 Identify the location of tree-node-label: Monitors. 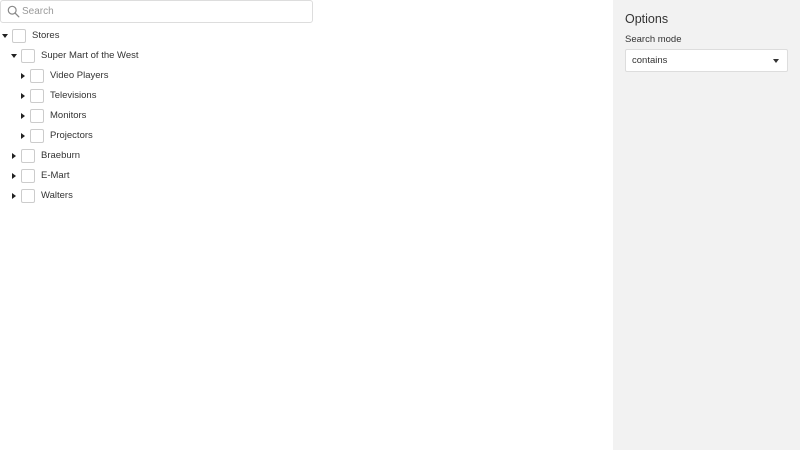
(68, 116).